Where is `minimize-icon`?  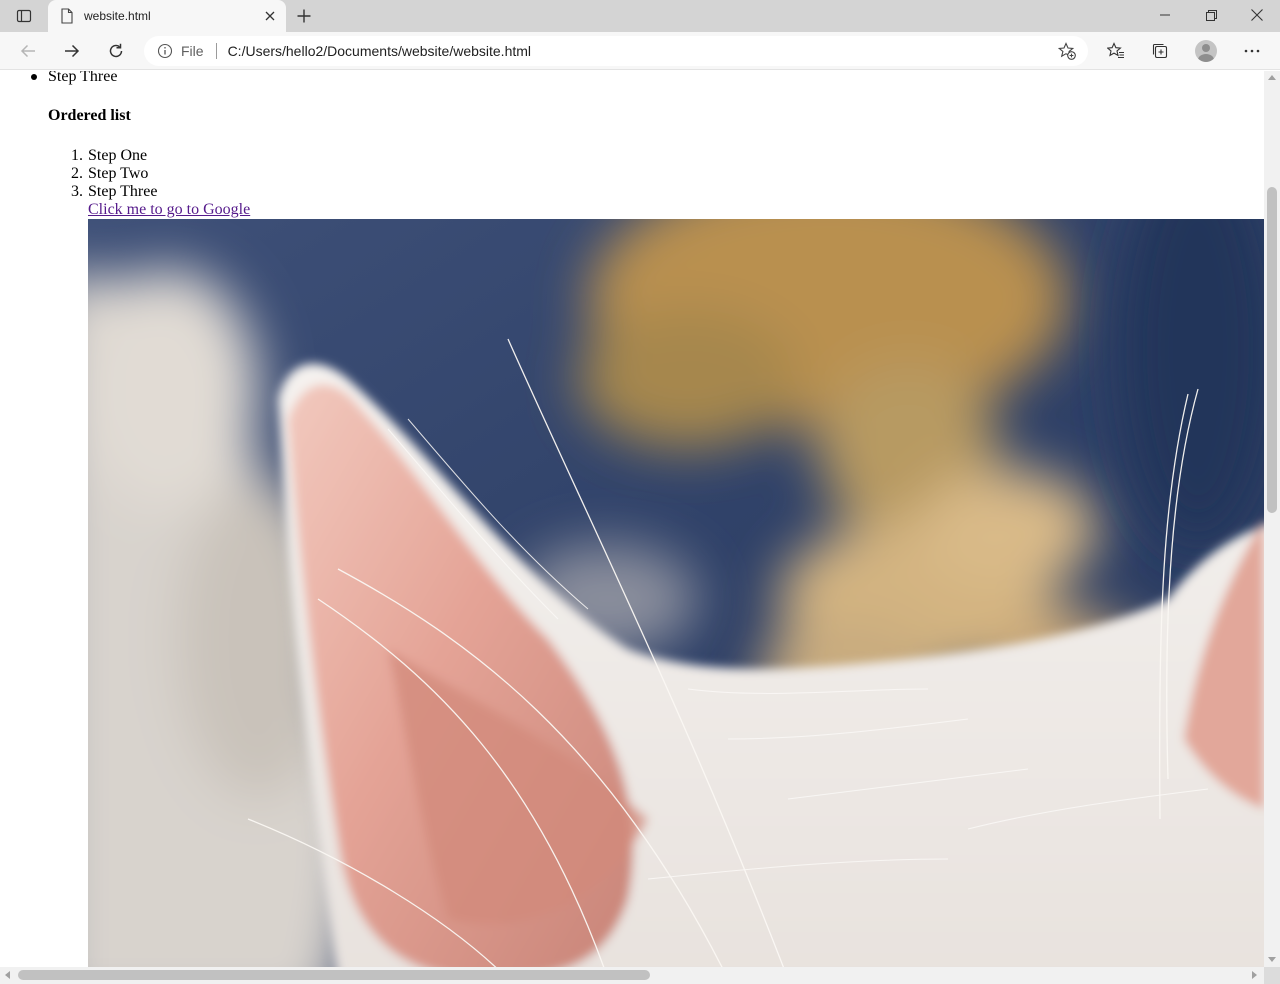 minimize-icon is located at coordinates (1165, 15).